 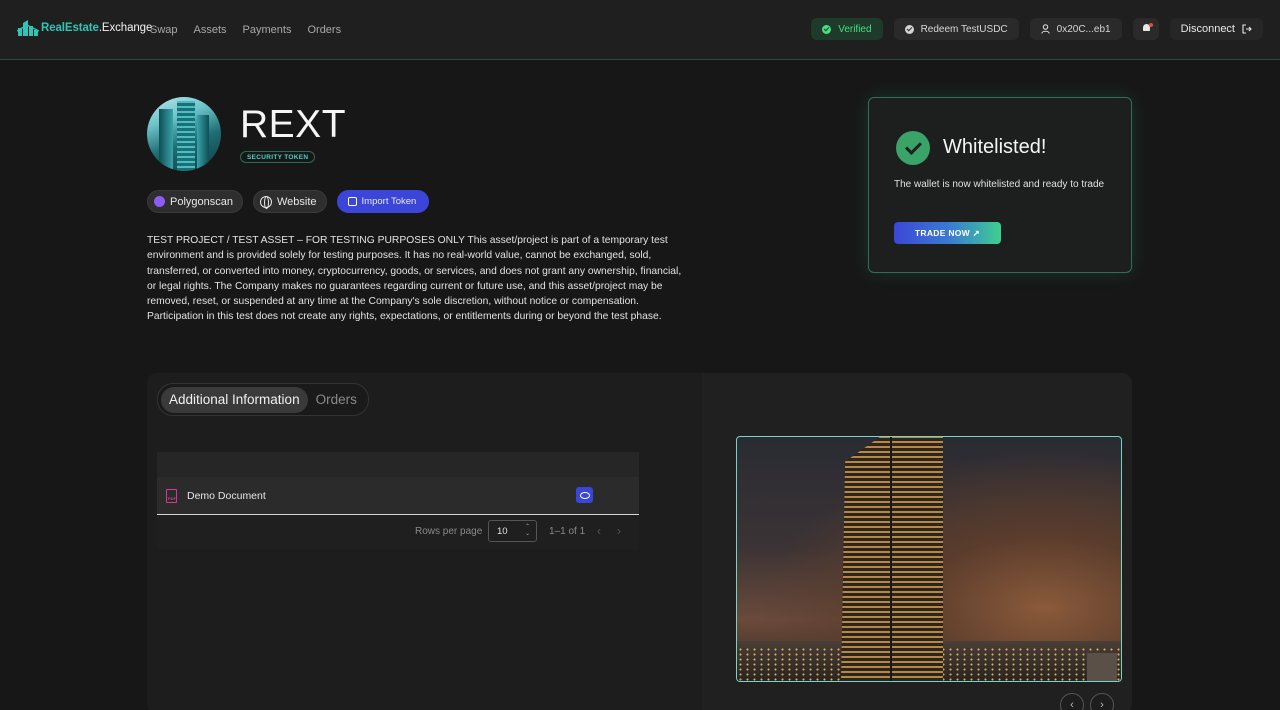 What do you see at coordinates (28, 28) in the screenshot?
I see `logo-icon` at bounding box center [28, 28].